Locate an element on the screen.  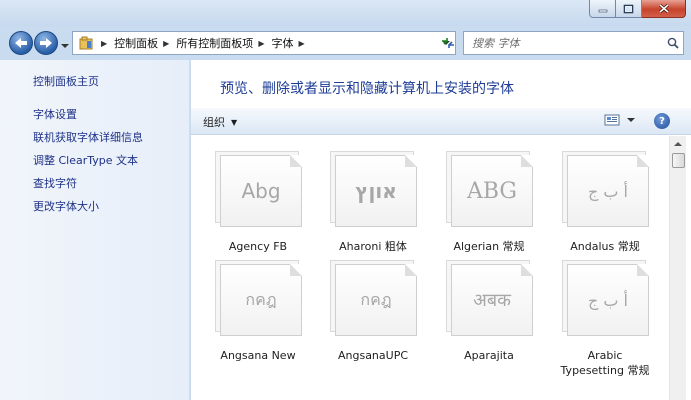
close-icon is located at coordinates (663, 8).